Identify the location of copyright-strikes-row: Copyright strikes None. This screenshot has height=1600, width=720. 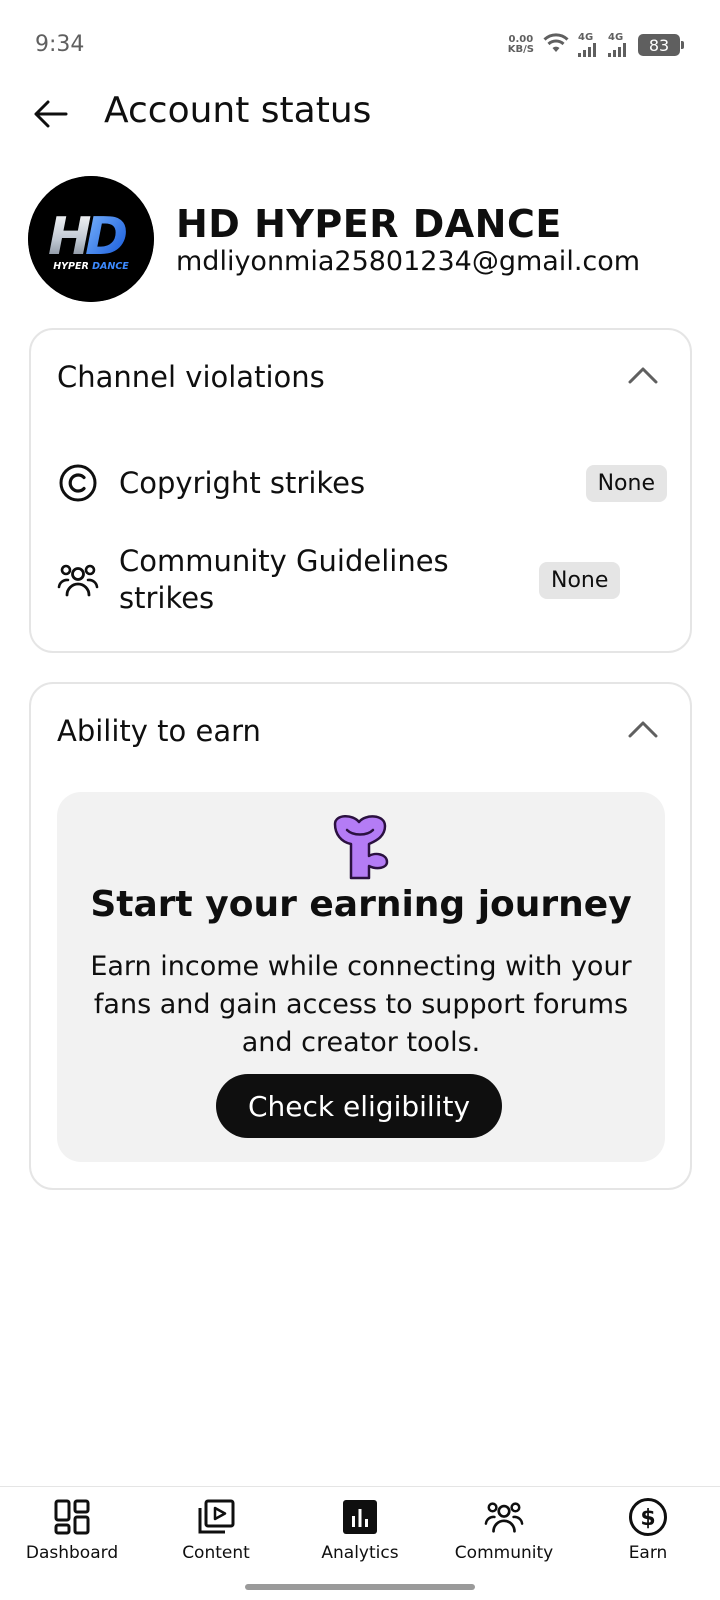
(362, 483).